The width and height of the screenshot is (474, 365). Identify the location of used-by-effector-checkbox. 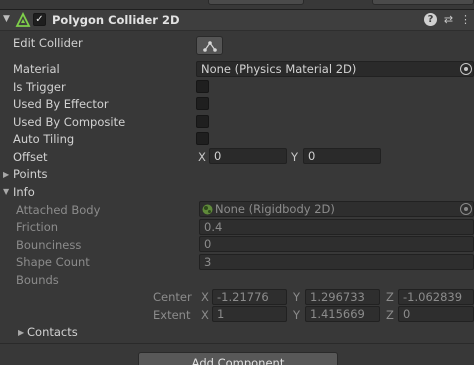
(202, 103).